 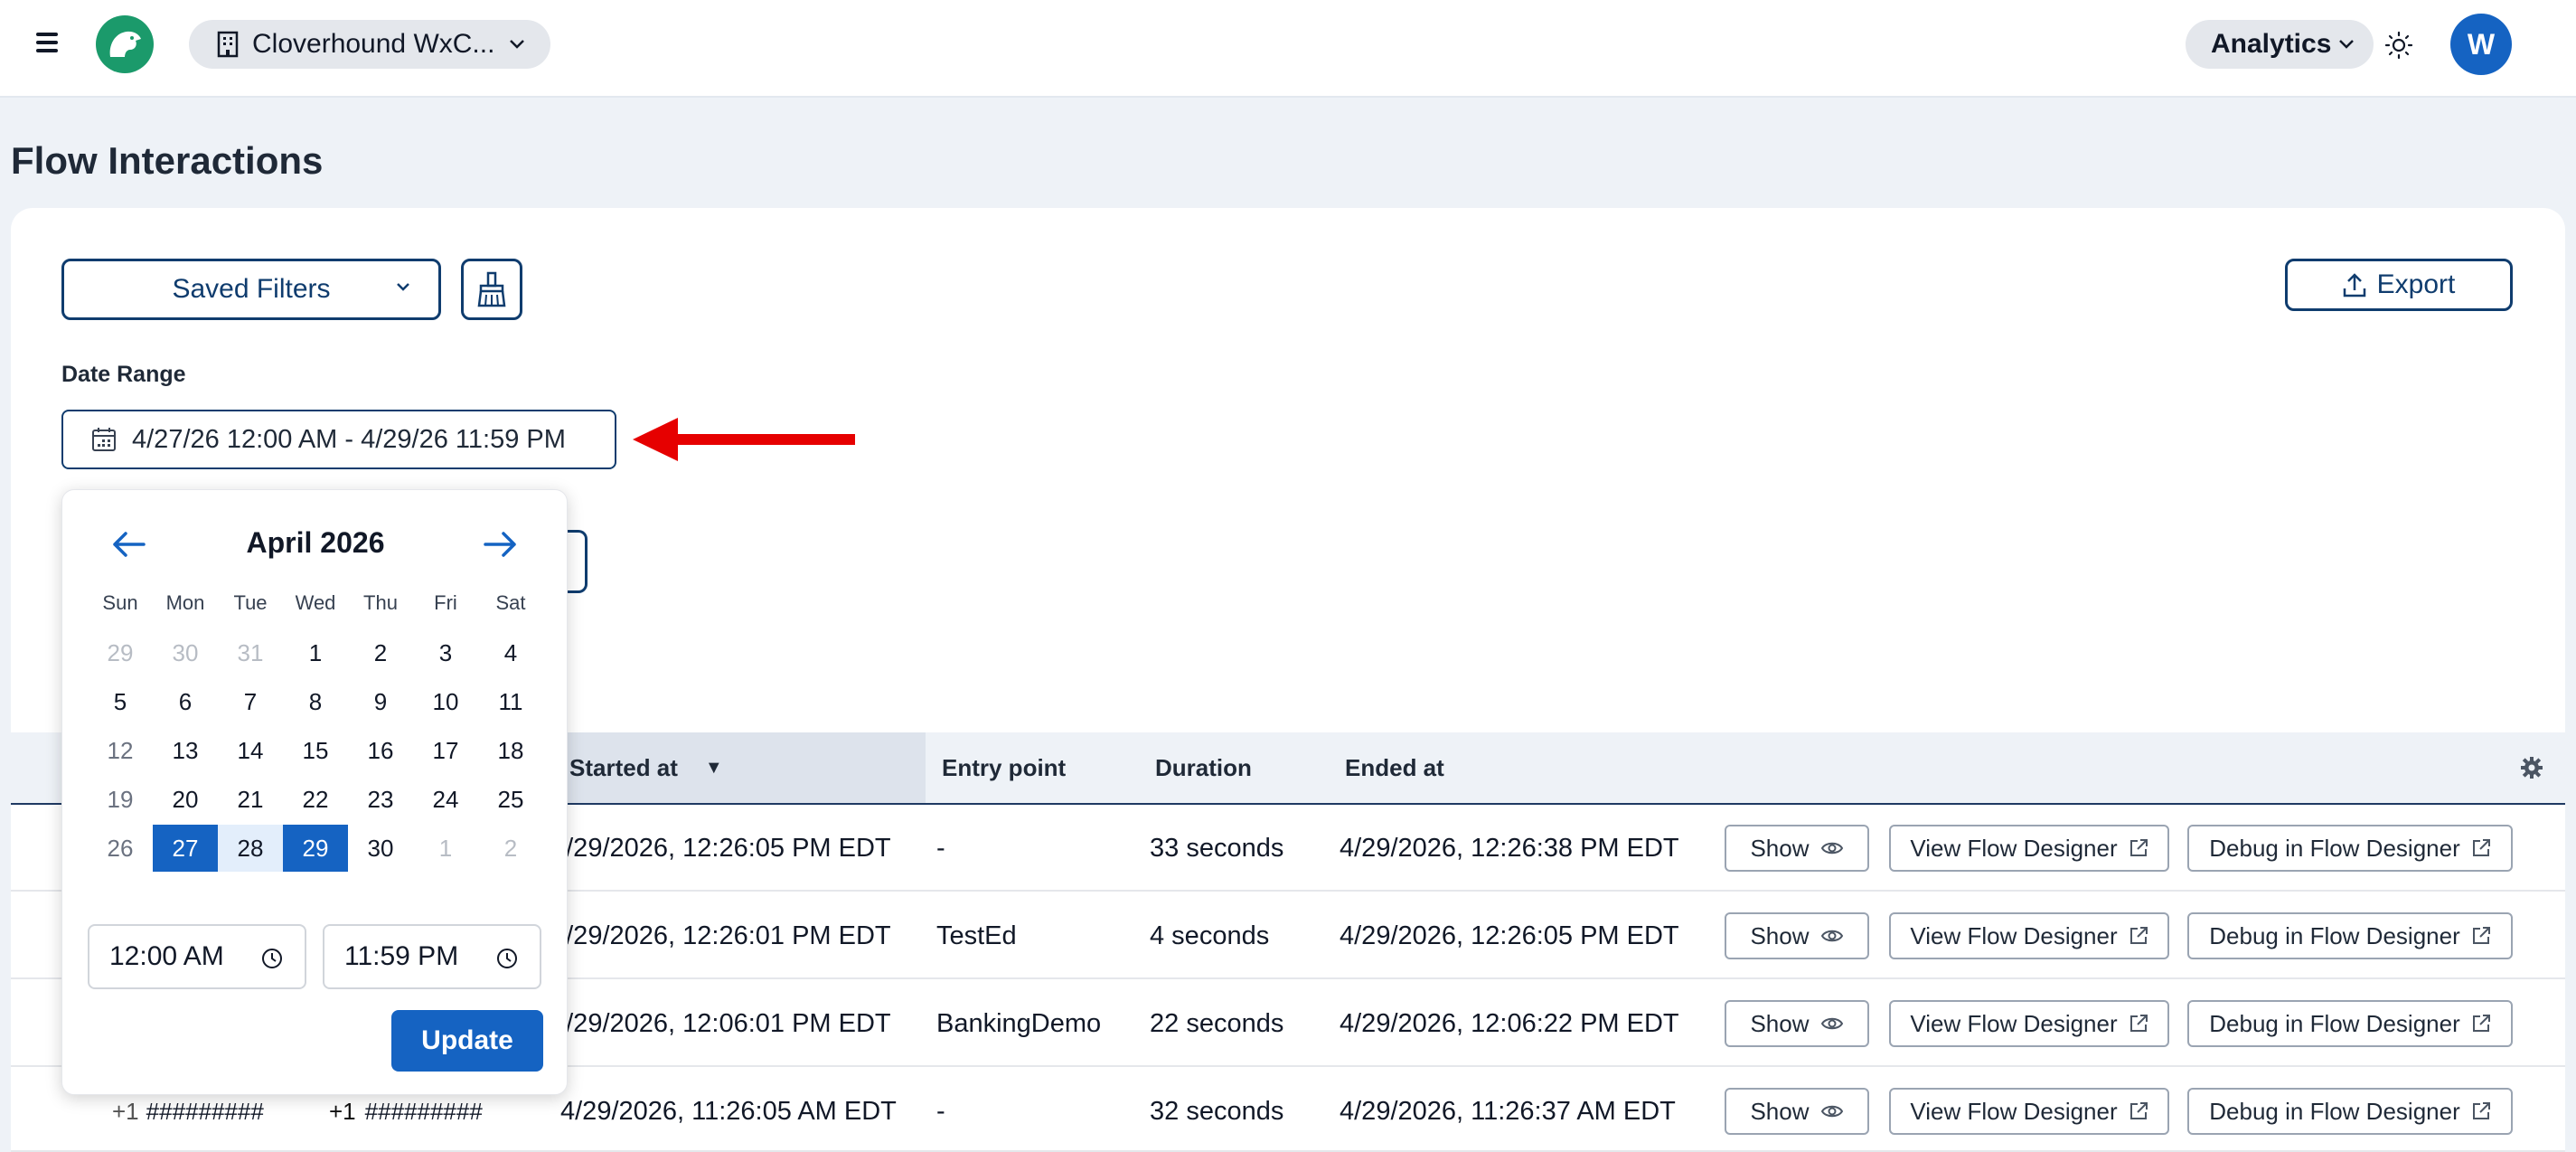 I want to click on calendar-day: 21, so click(x=251, y=799).